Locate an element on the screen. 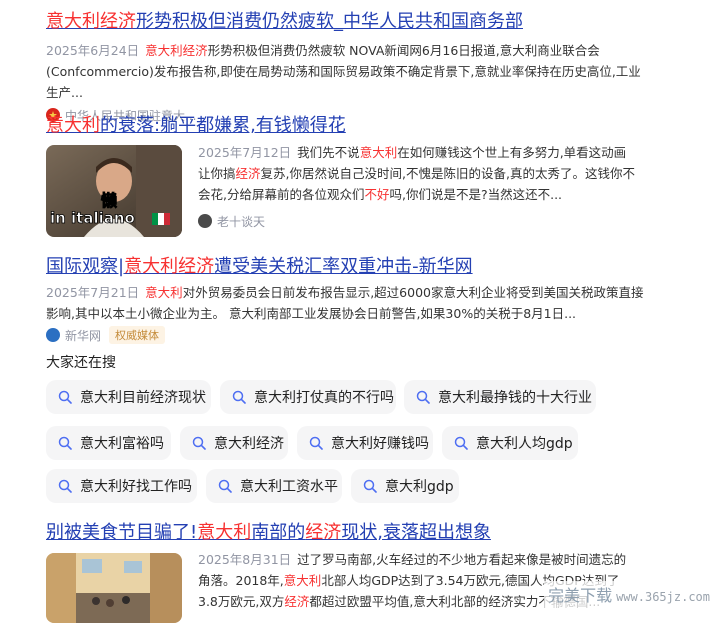  related-search-chip: 意大利工资水平 is located at coordinates (274, 486).